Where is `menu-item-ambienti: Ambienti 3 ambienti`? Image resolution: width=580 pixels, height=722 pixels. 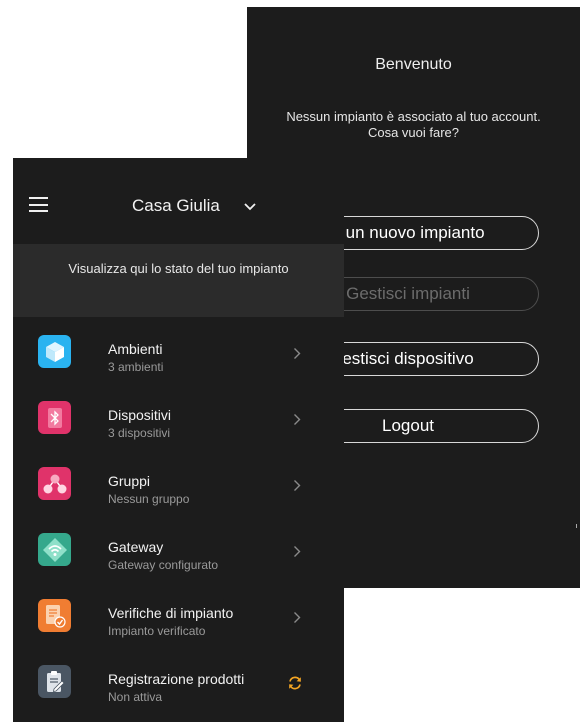
menu-item-ambienti: Ambienti 3 ambienti is located at coordinates (178, 358).